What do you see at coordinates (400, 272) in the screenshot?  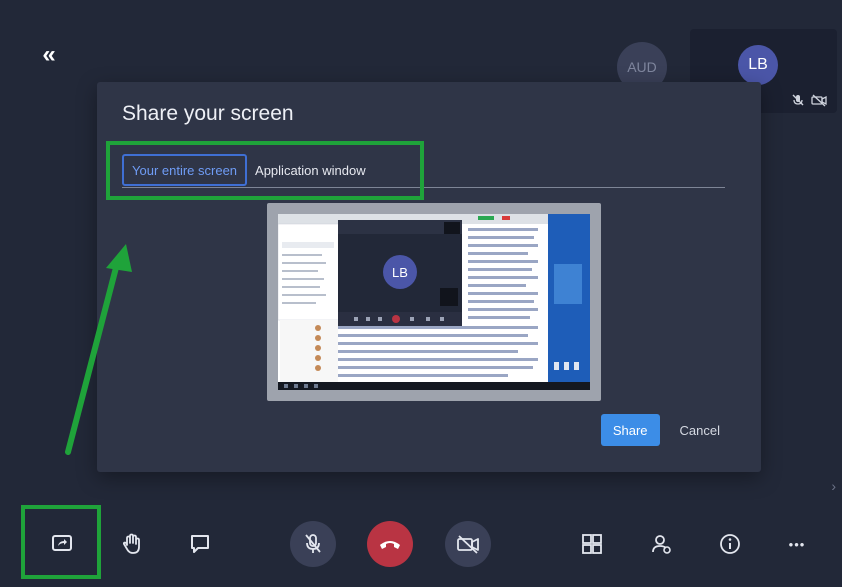 I see `preview-avatar-initials: LB` at bounding box center [400, 272].